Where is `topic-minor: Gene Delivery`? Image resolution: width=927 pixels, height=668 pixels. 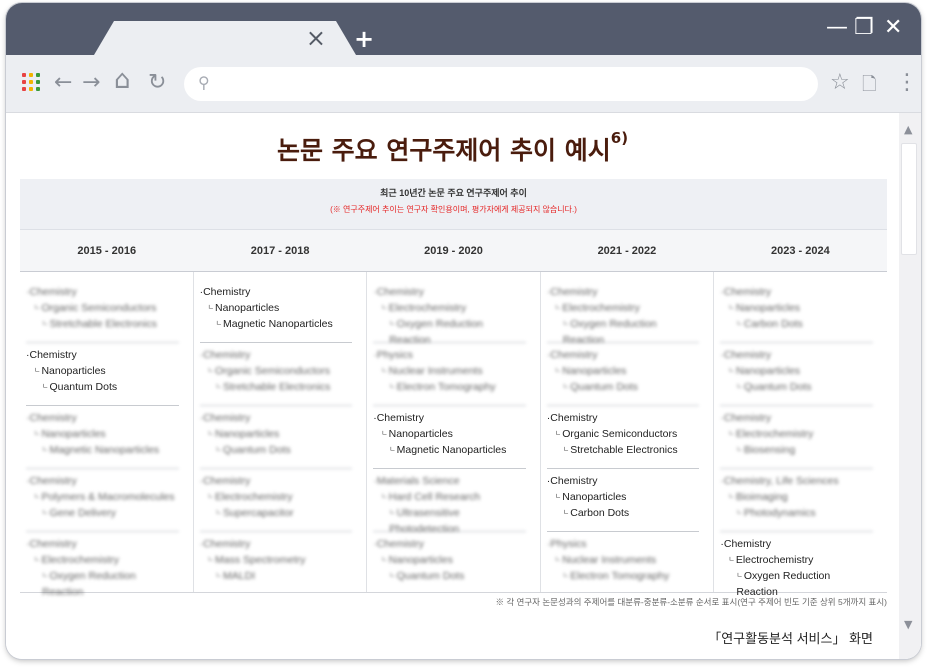 topic-minor: Gene Delivery is located at coordinates (102, 513).